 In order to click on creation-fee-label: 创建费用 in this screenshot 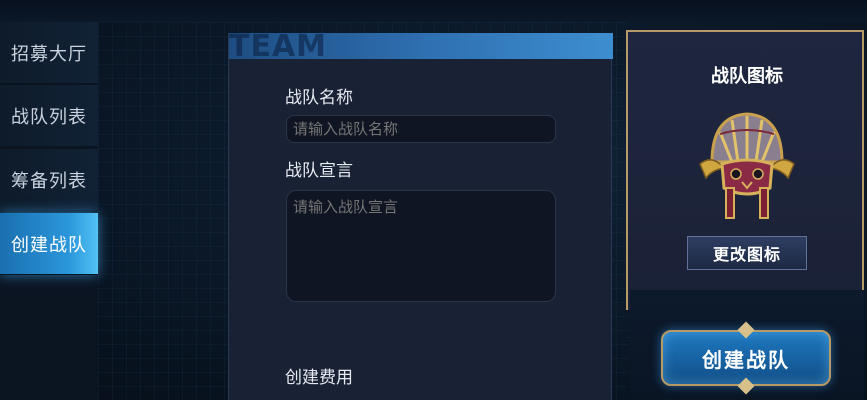, I will do `click(319, 378)`.